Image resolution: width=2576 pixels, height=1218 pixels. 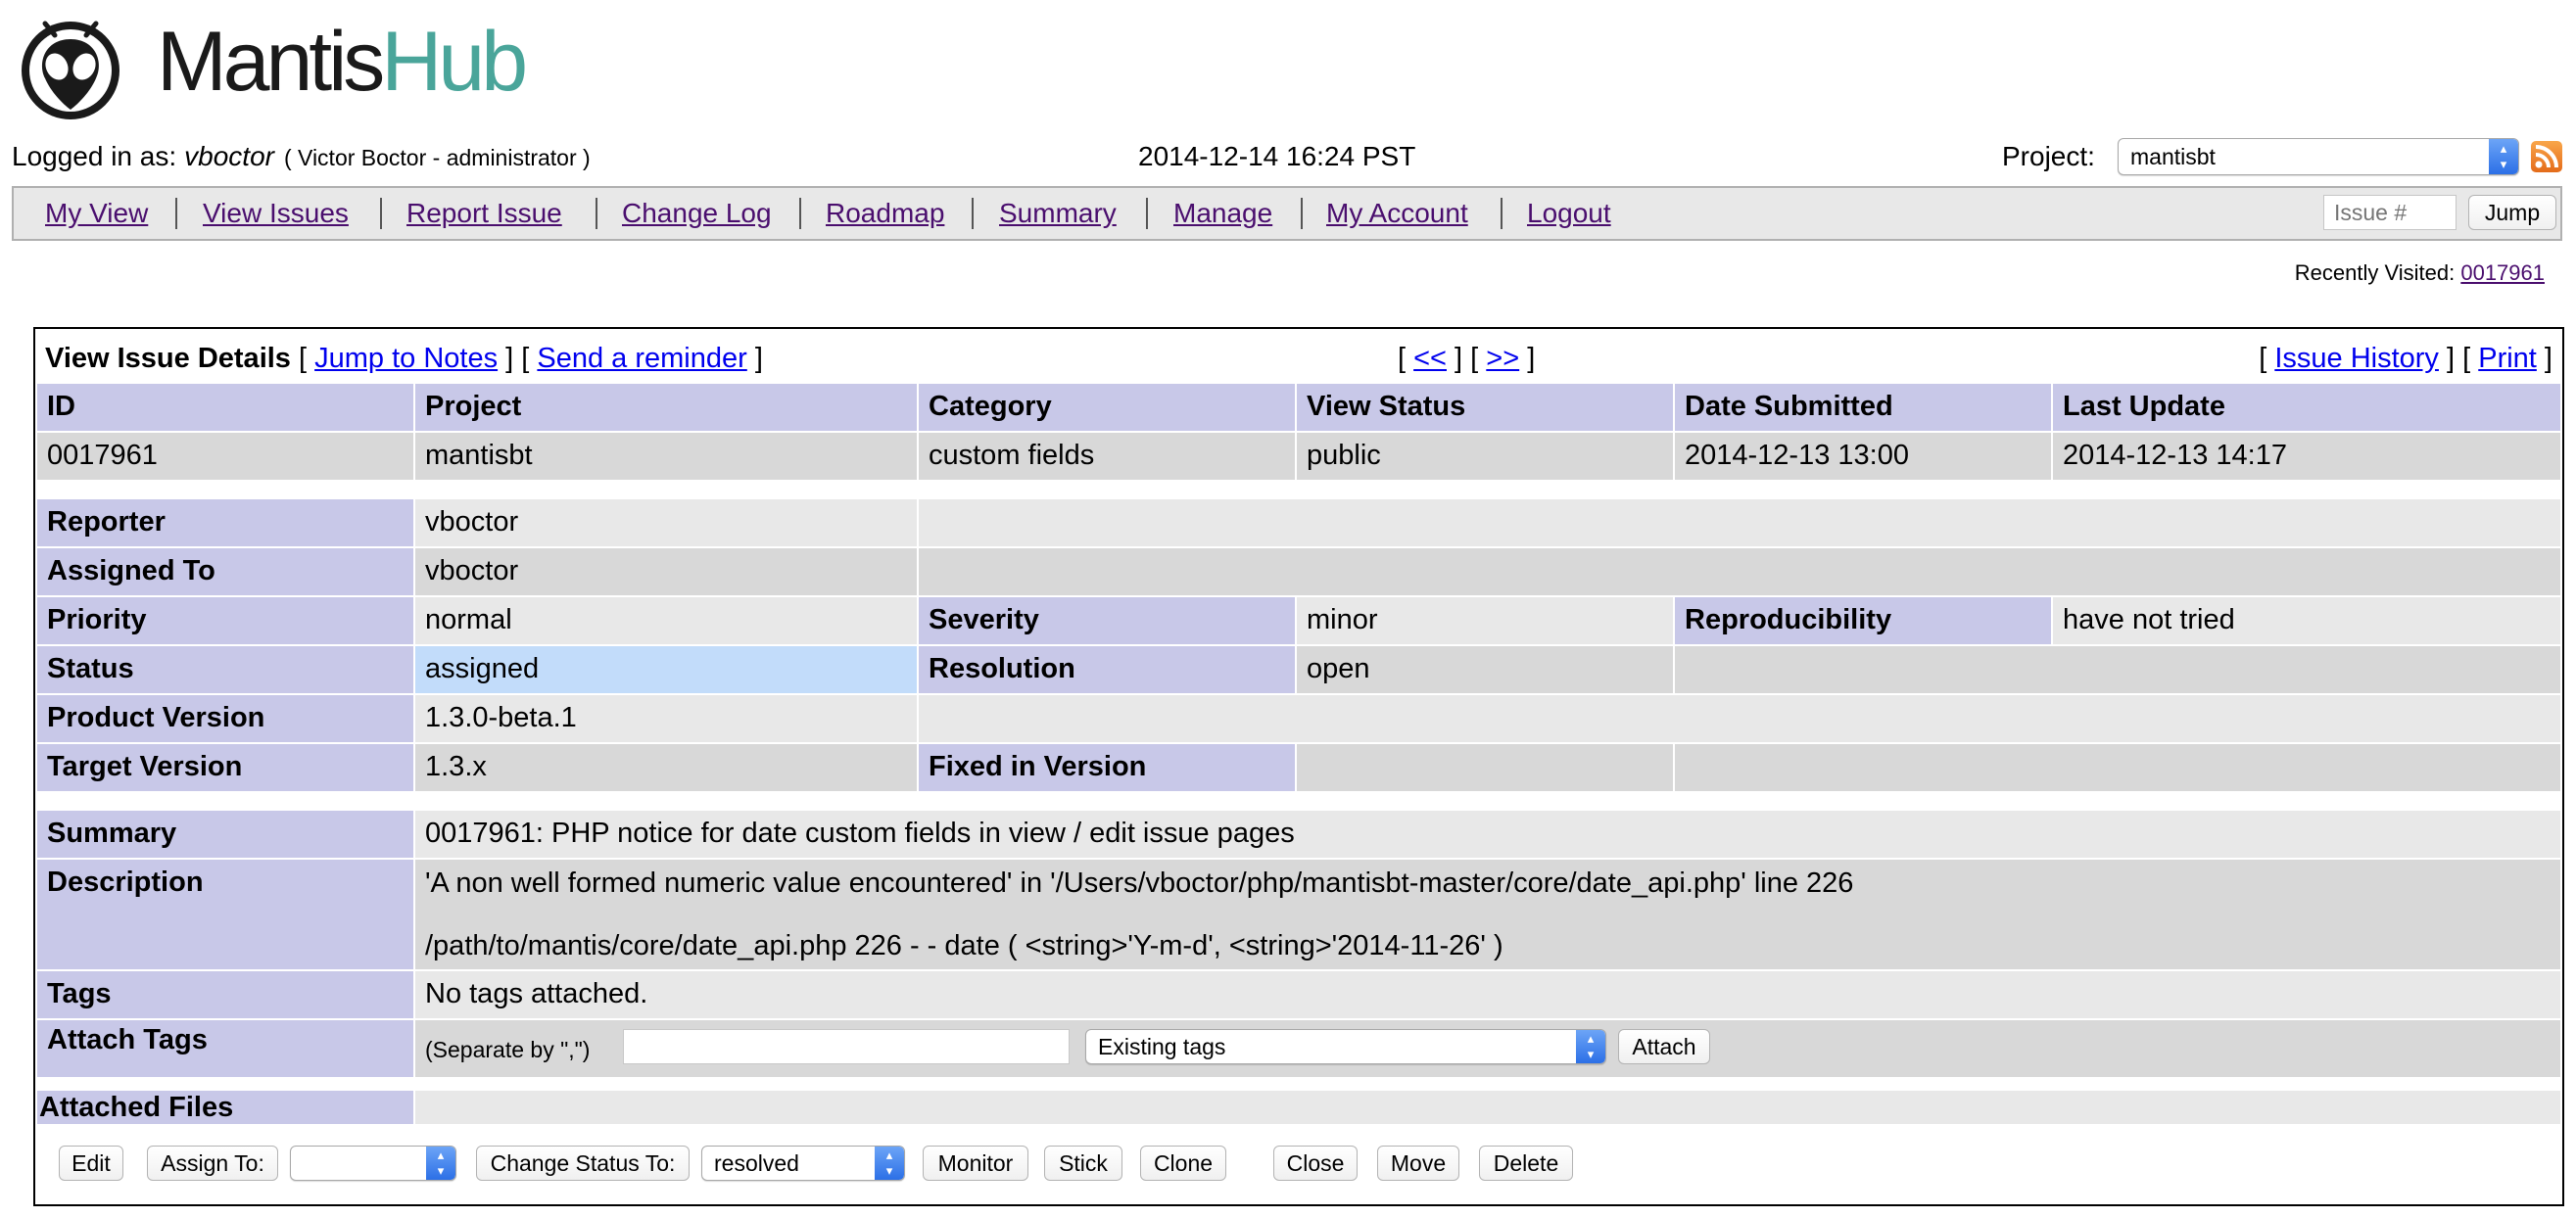 What do you see at coordinates (1277, 156) in the screenshot?
I see `current-datetime: 2014-12-14 16:24 PST` at bounding box center [1277, 156].